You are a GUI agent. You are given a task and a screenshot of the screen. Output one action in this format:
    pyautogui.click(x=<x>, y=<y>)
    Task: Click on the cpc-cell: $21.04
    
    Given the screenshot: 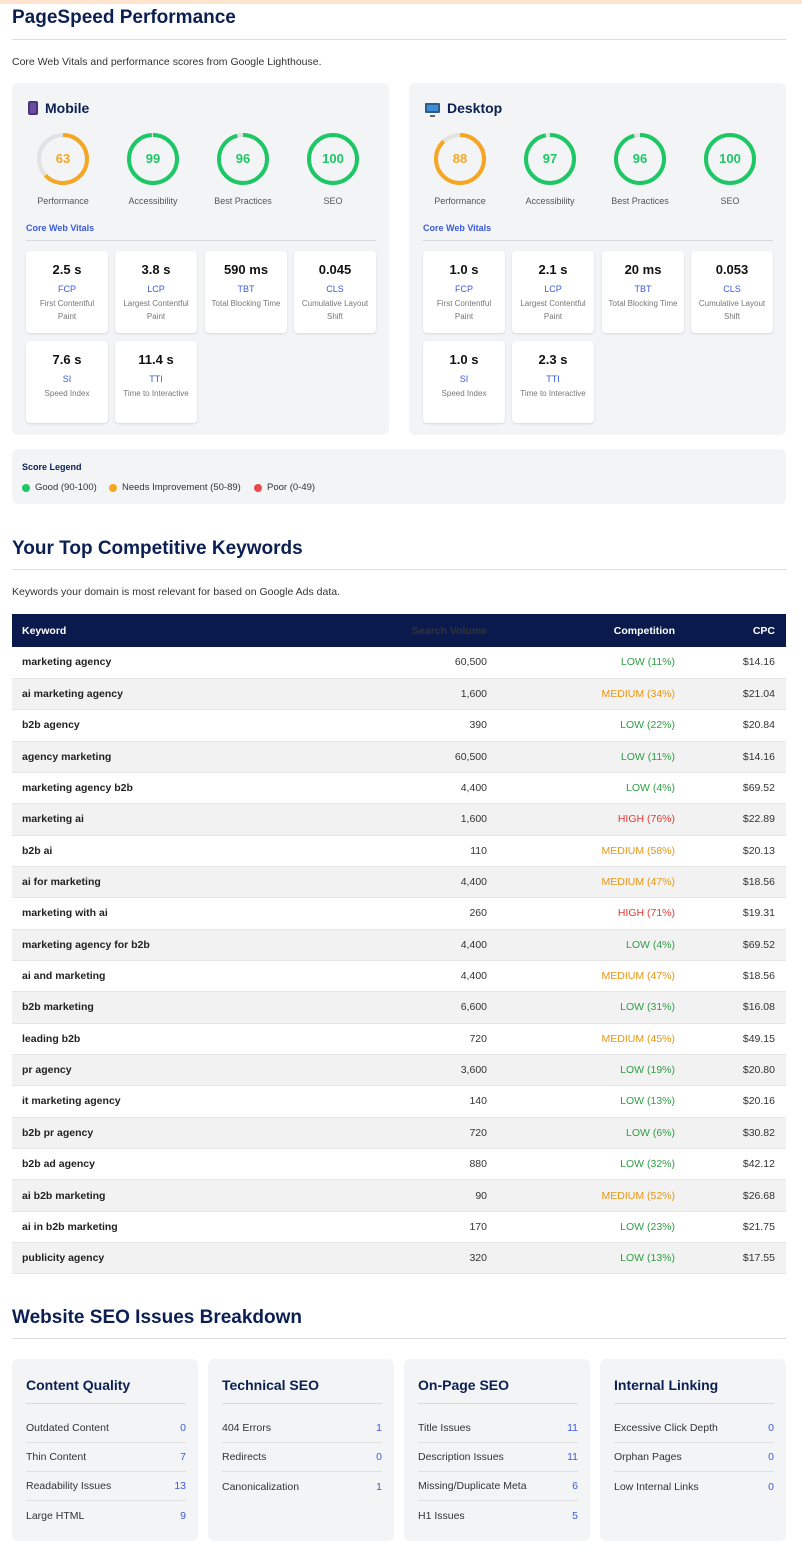 What is the action you would take?
    pyautogui.click(x=758, y=694)
    